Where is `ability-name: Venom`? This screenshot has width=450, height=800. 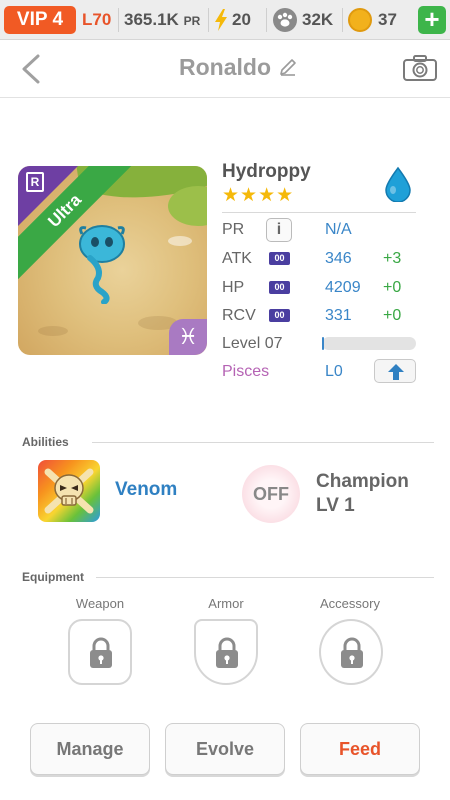
ability-name: Venom is located at coordinates (146, 490).